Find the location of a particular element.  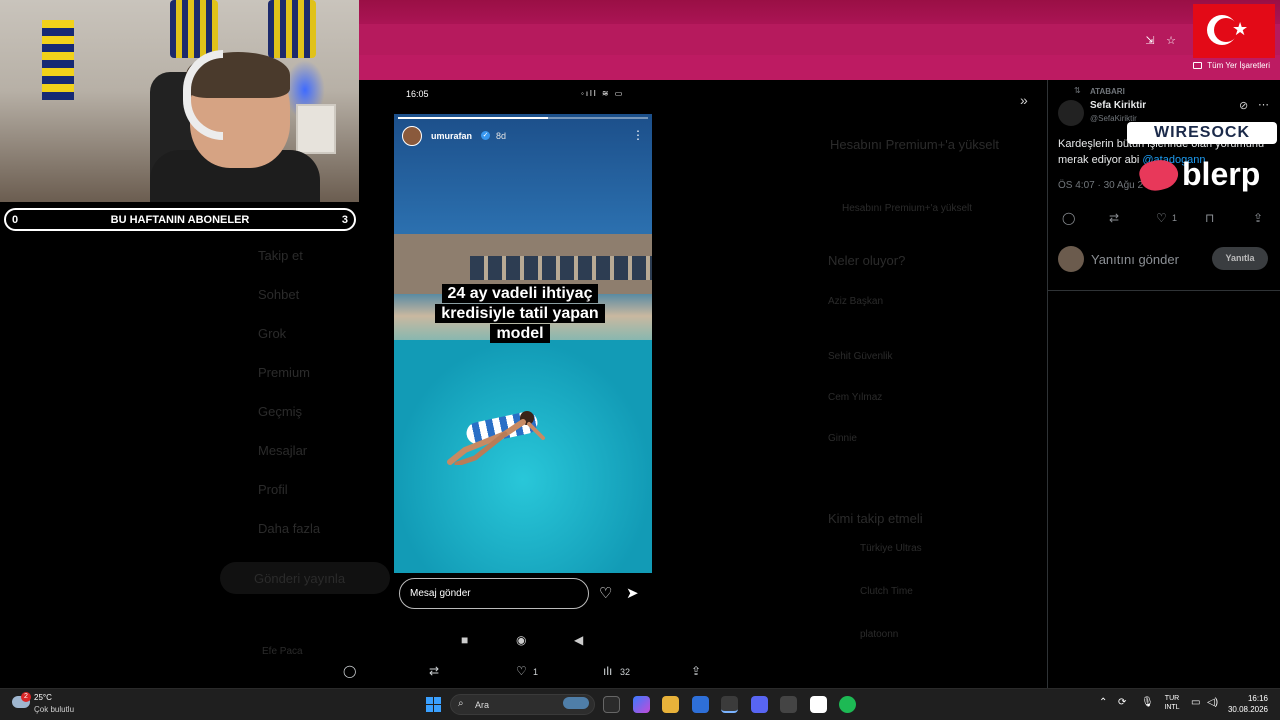

reply-button: Yanıtla is located at coordinates (1240, 258).